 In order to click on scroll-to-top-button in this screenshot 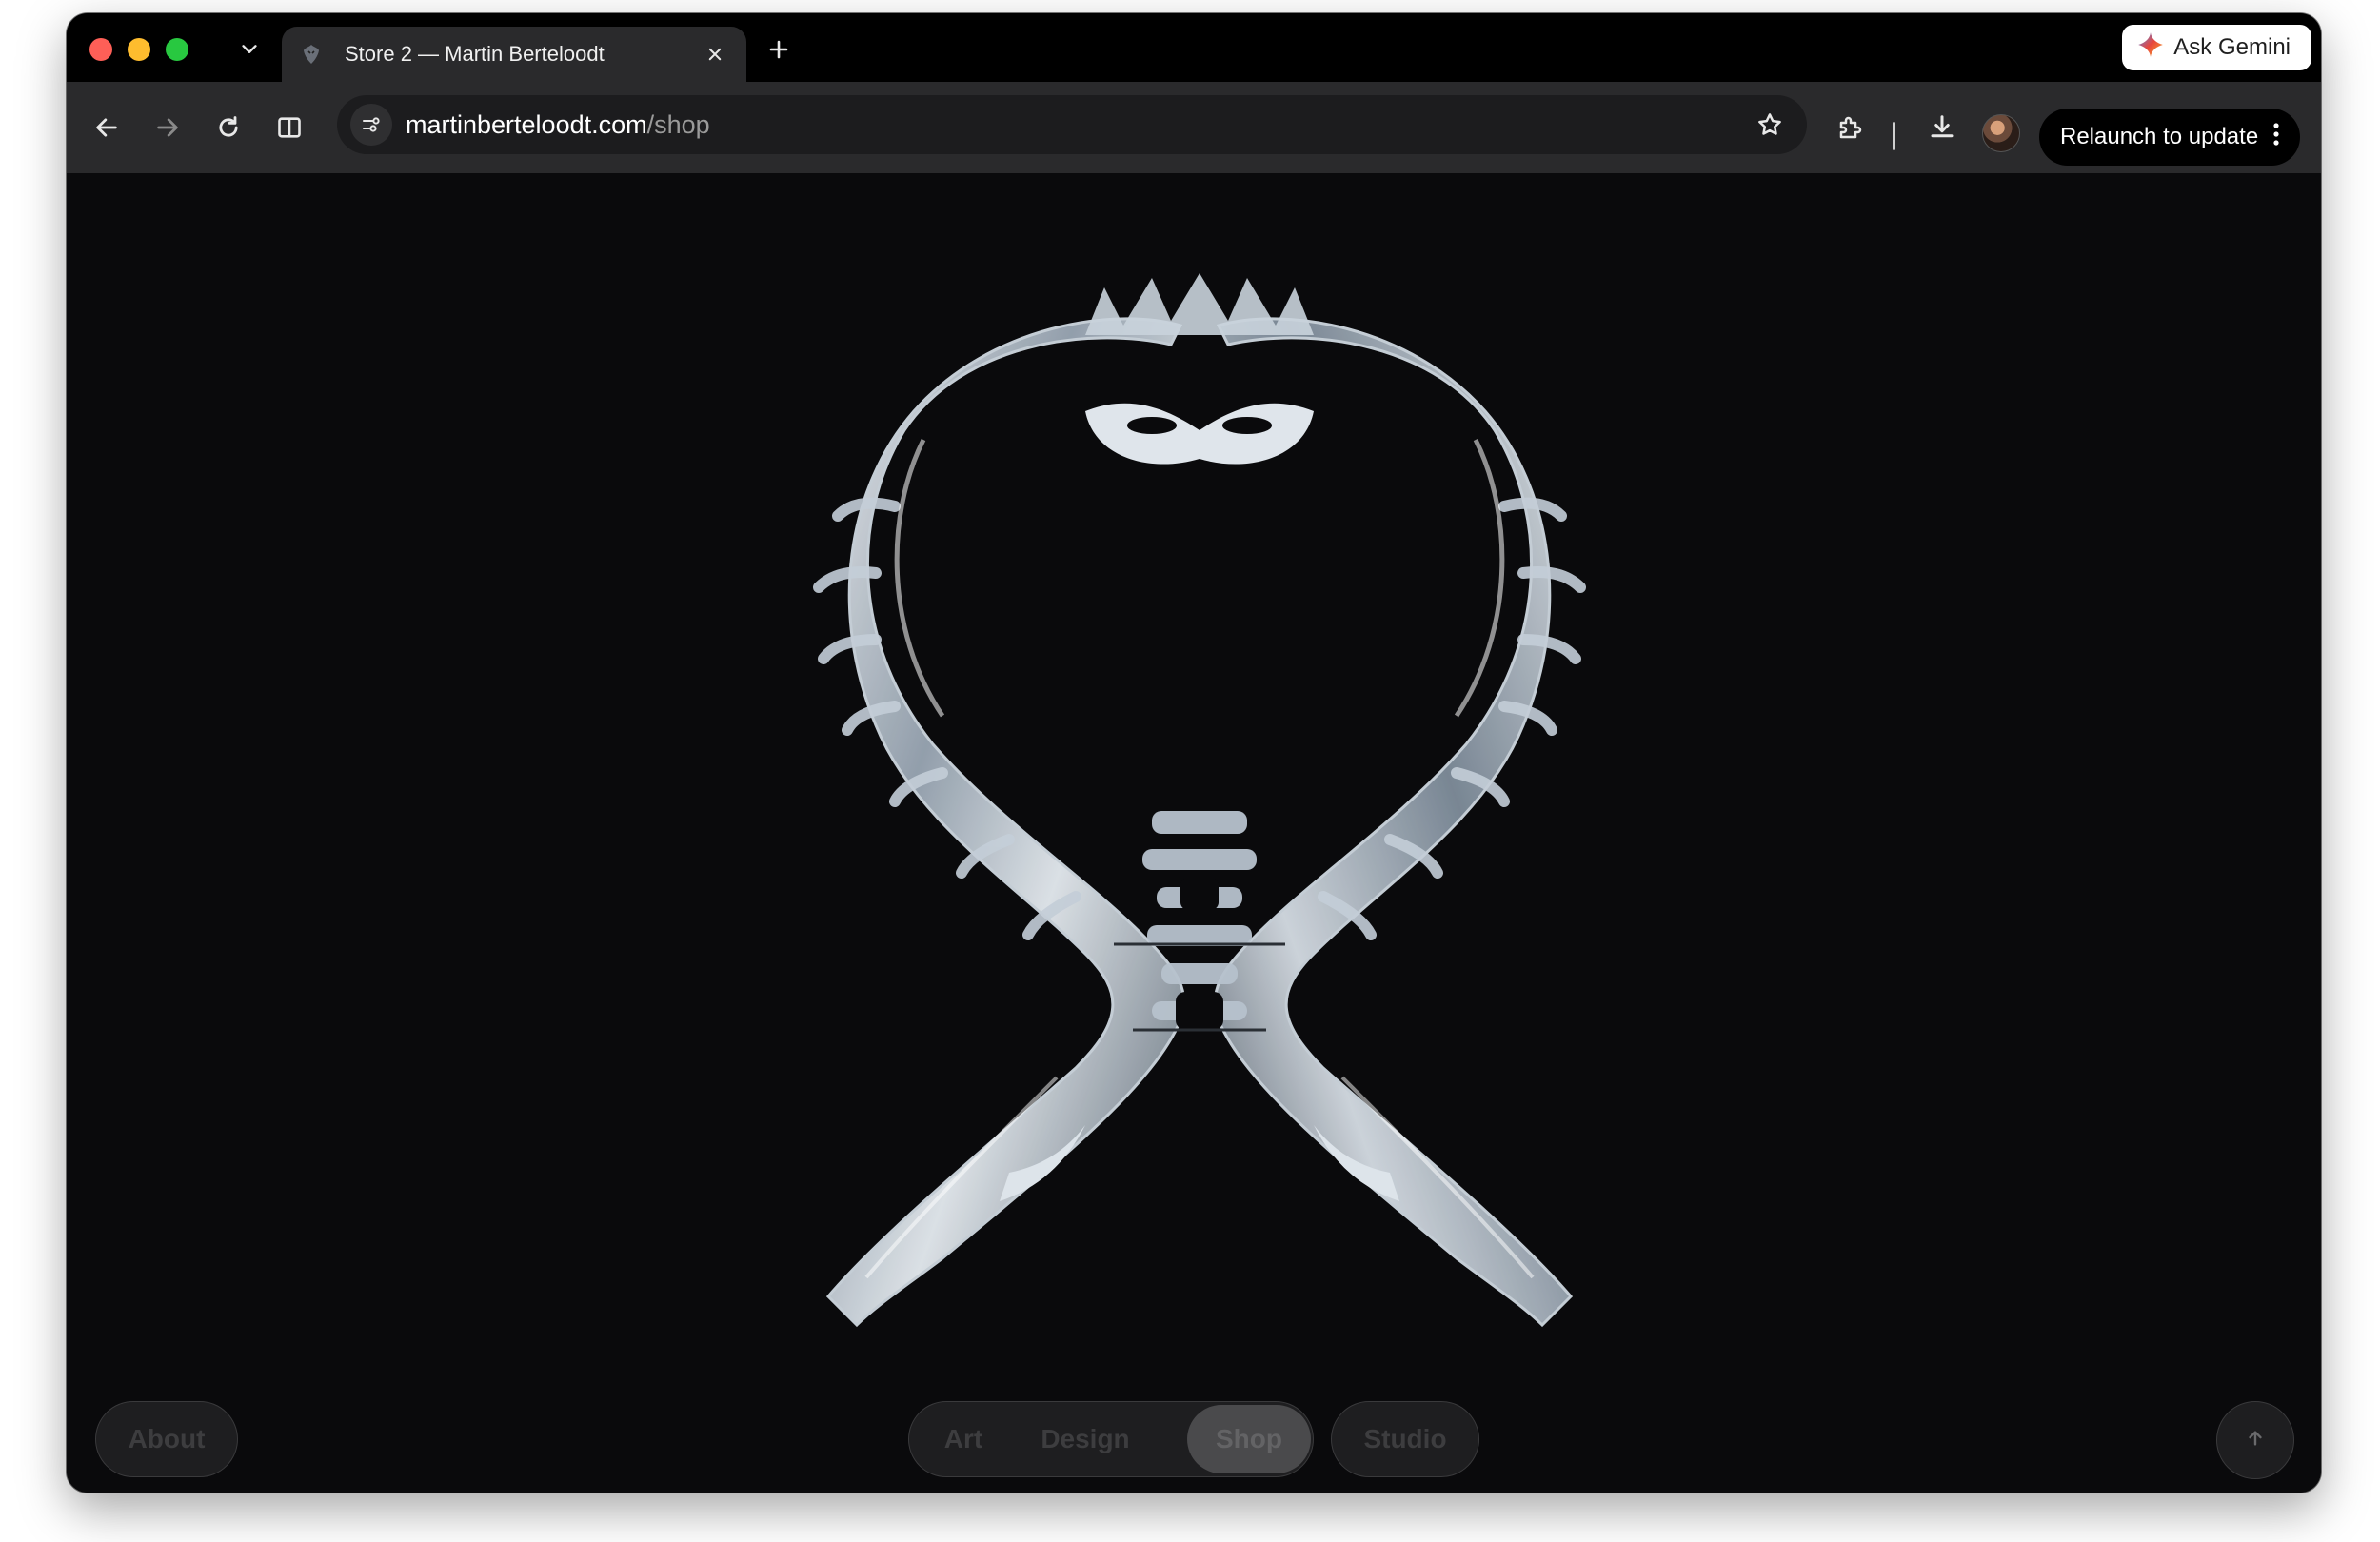, I will do `click(2255, 1440)`.